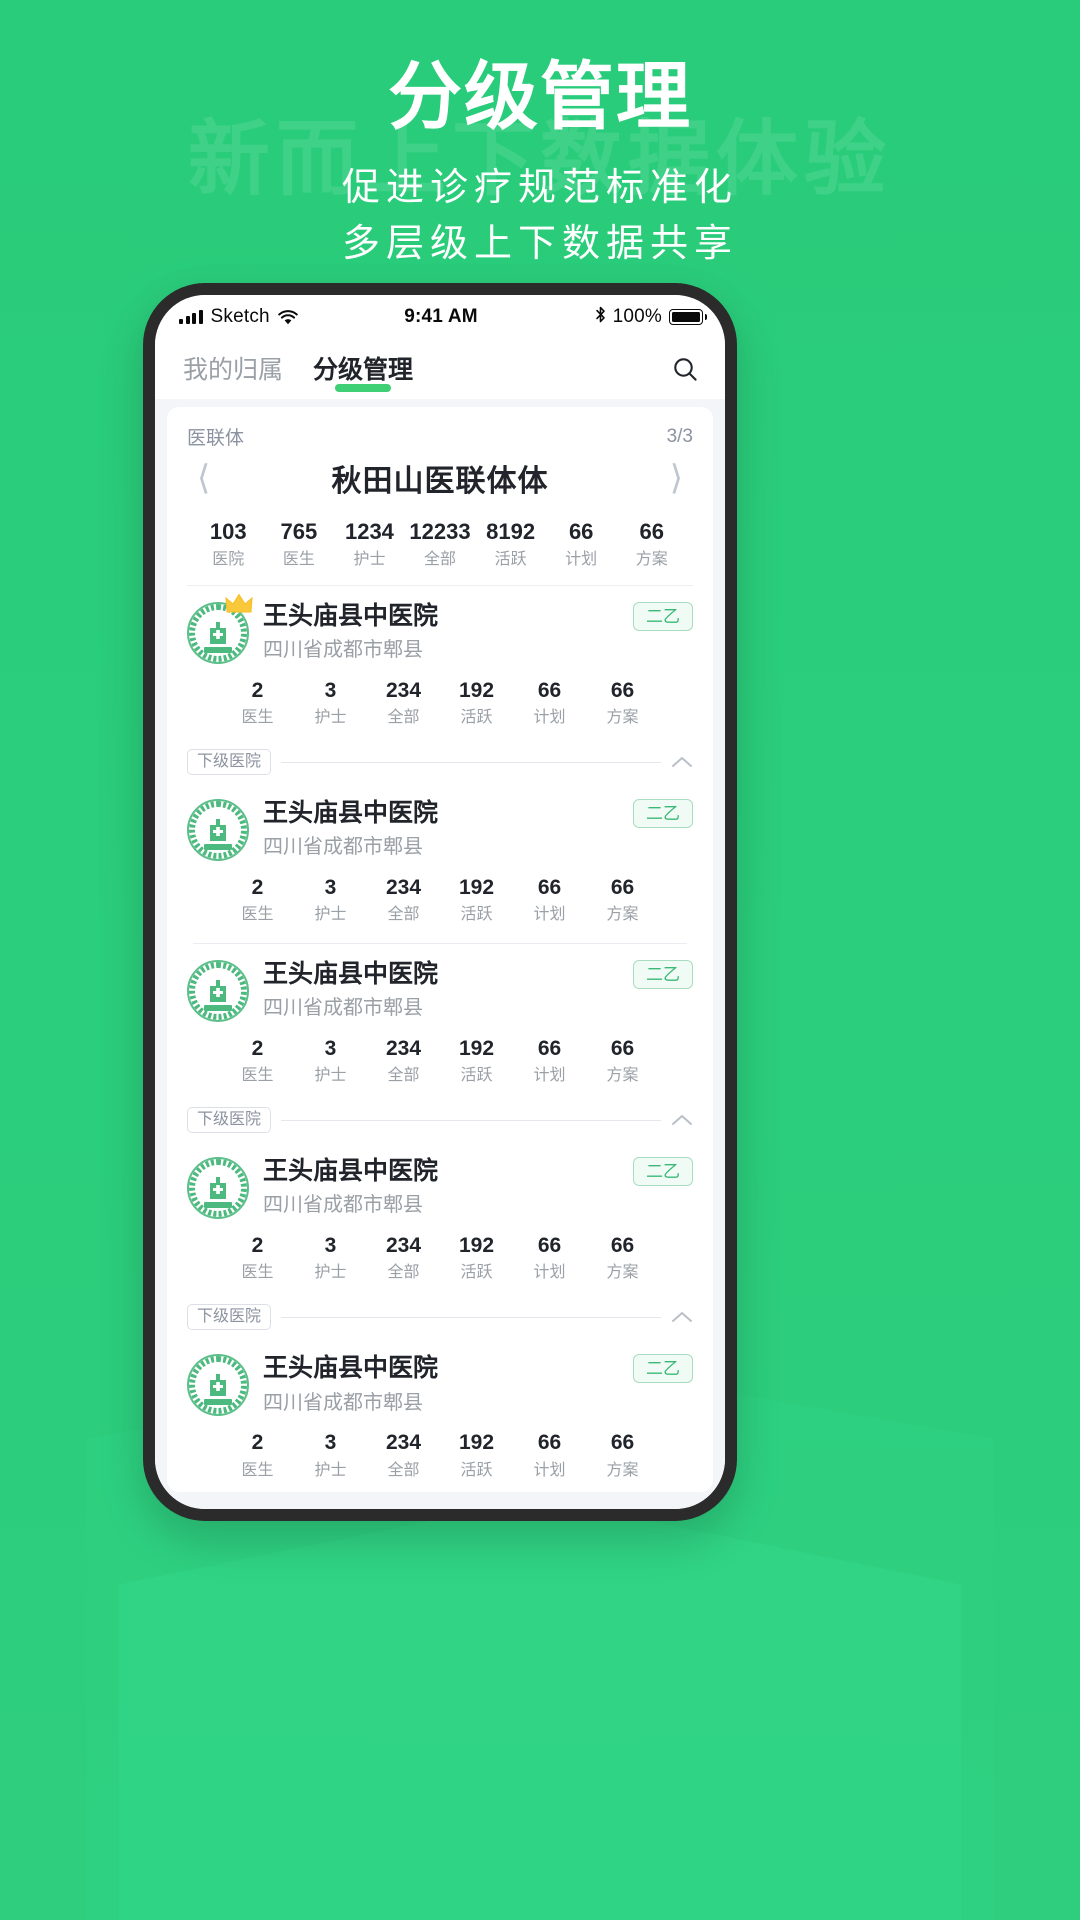  Describe the element at coordinates (363, 371) in the screenshot. I see `tab-tiered-management: 分级管理` at that location.